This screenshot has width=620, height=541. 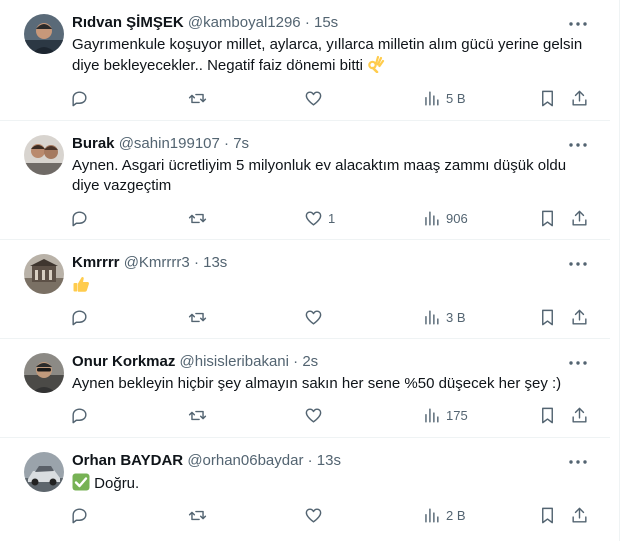 What do you see at coordinates (241, 143) in the screenshot?
I see `timestamp: 7s` at bounding box center [241, 143].